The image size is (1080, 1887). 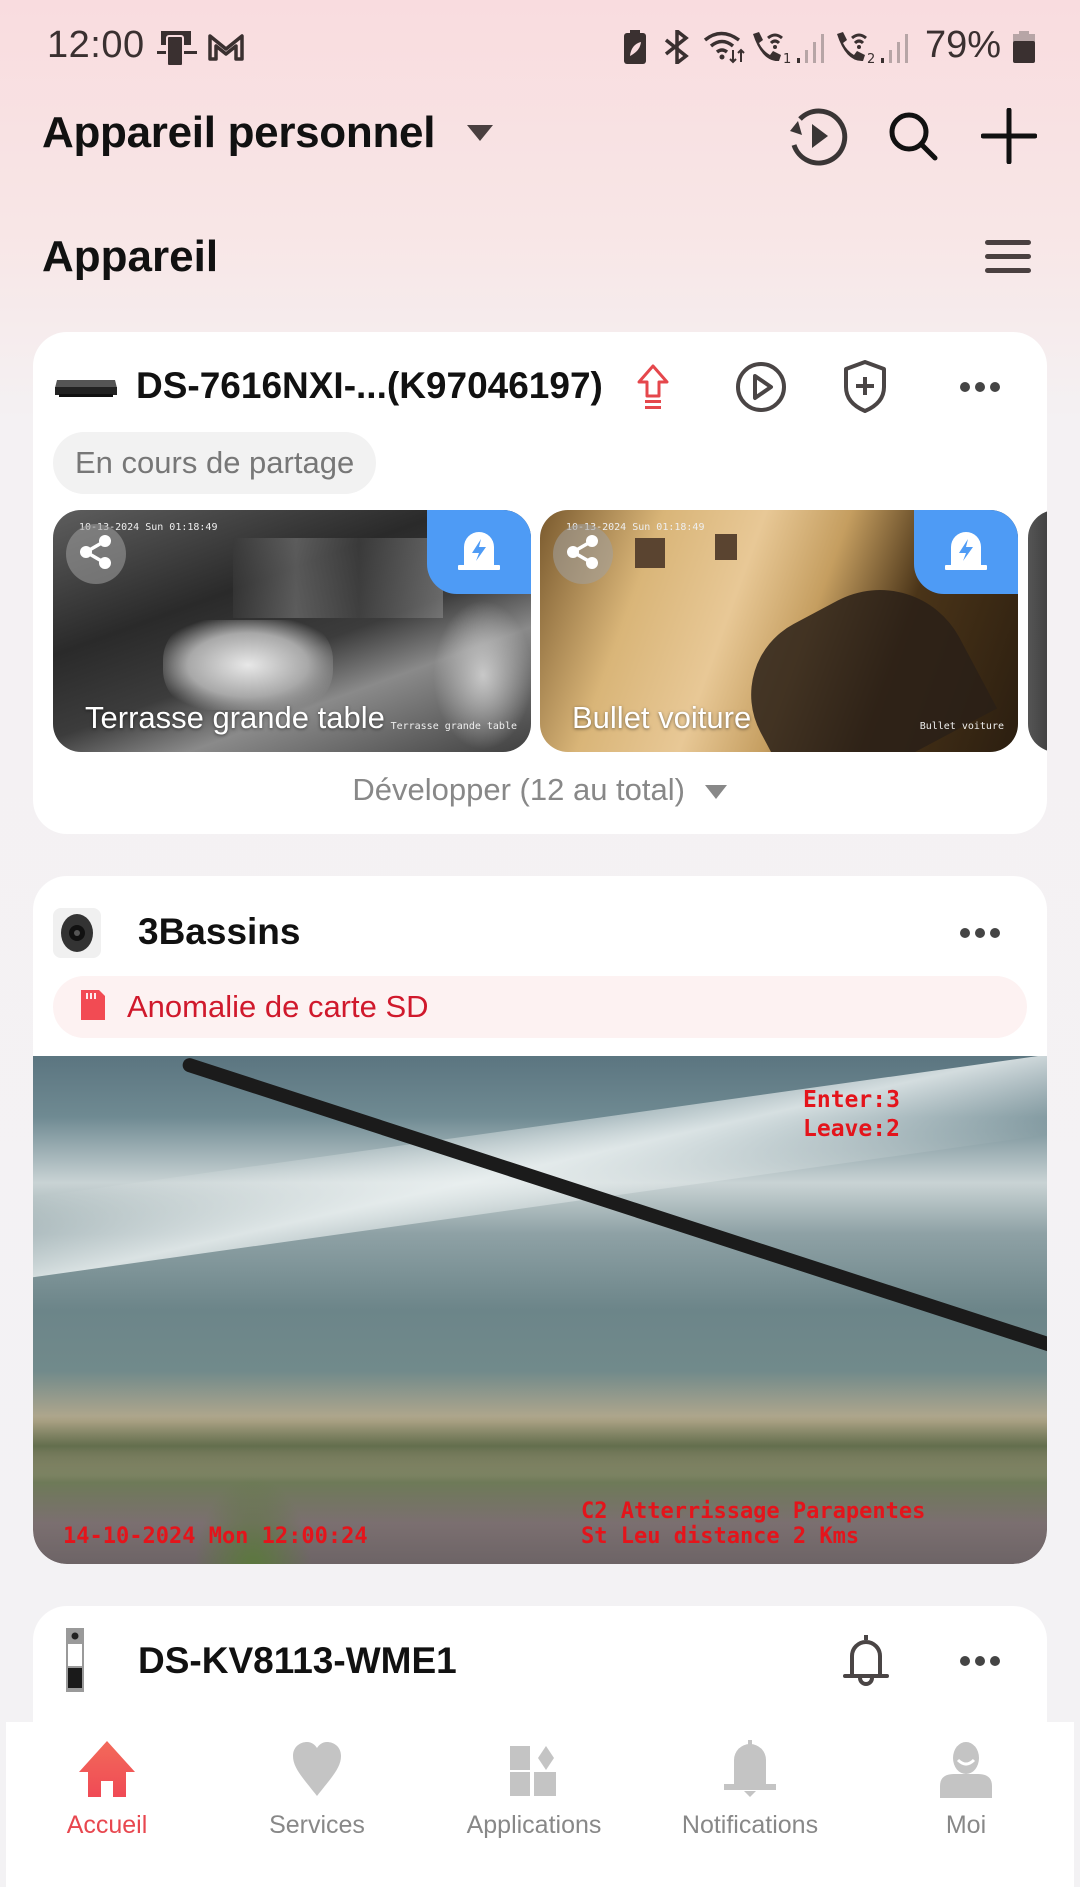 I want to click on battery-icon, so click(x=1024, y=49).